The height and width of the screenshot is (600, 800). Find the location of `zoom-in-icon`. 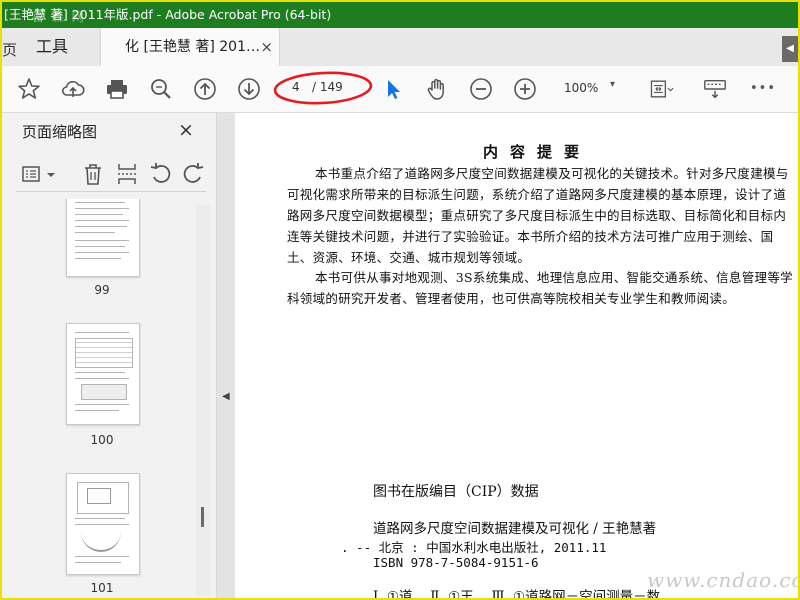

zoom-in-icon is located at coordinates (525, 89).